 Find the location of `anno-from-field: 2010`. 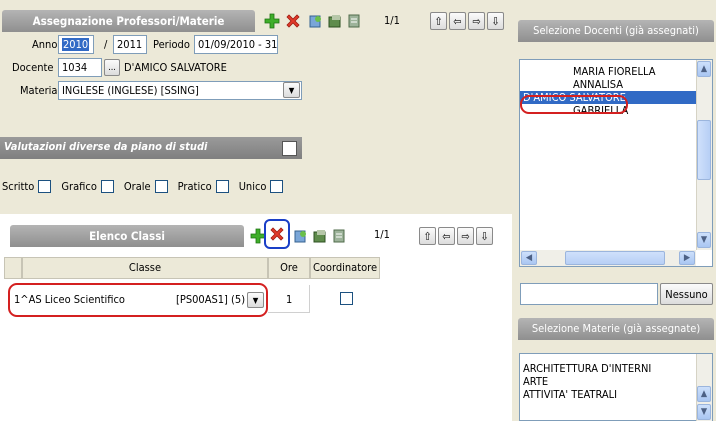

anno-from-field: 2010 is located at coordinates (76, 44).